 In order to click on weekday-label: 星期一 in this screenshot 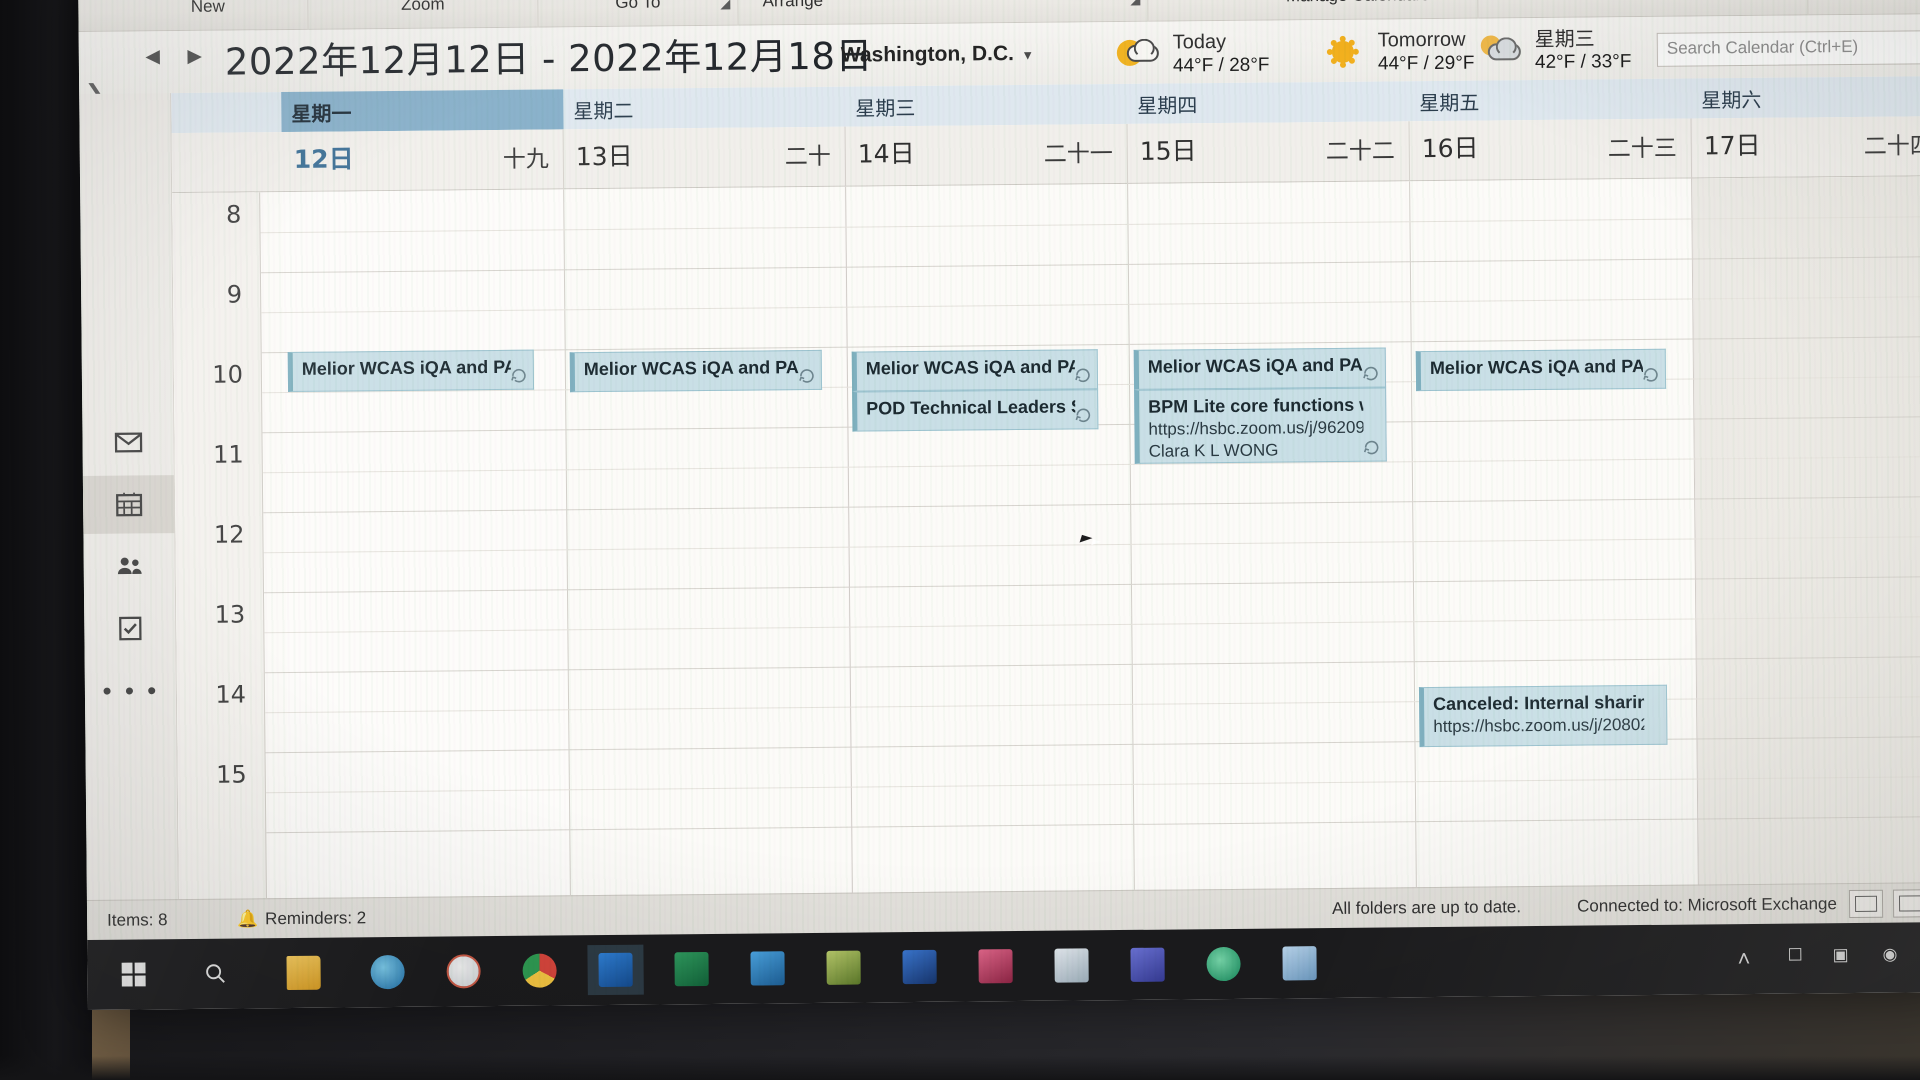, I will do `click(321, 113)`.